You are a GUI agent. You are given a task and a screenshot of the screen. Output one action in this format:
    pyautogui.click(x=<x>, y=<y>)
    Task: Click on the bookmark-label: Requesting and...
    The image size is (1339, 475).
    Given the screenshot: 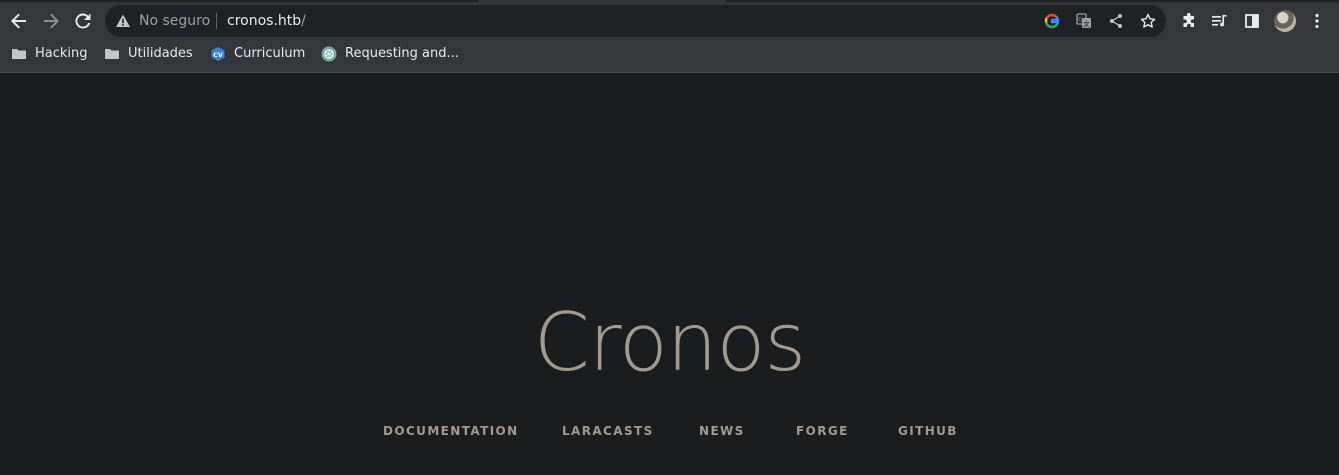 What is the action you would take?
    pyautogui.click(x=402, y=53)
    